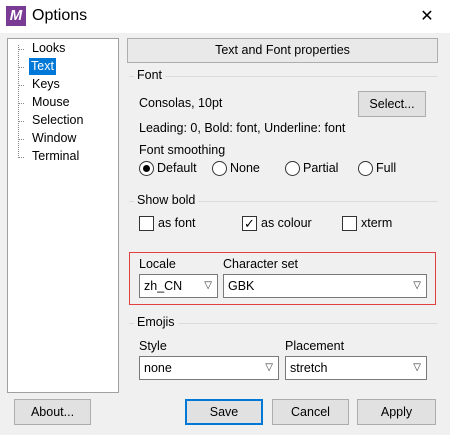 This screenshot has width=450, height=435. What do you see at coordinates (166, 200) in the screenshot?
I see `bold-group-label: Show bold` at bounding box center [166, 200].